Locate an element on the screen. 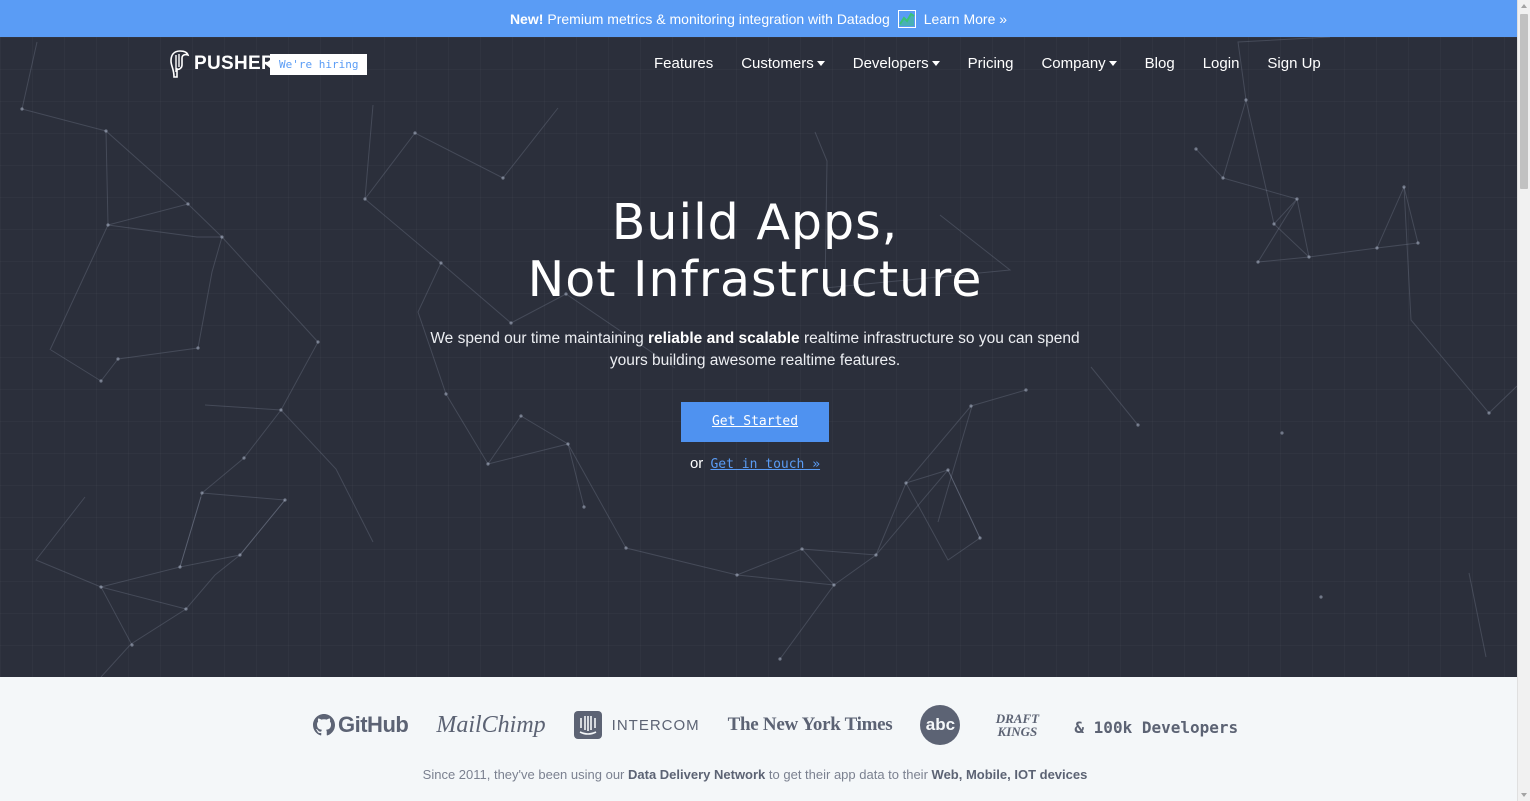 This screenshot has width=1530, height=801. scrollbar-thumb is located at coordinates (1524, 101).